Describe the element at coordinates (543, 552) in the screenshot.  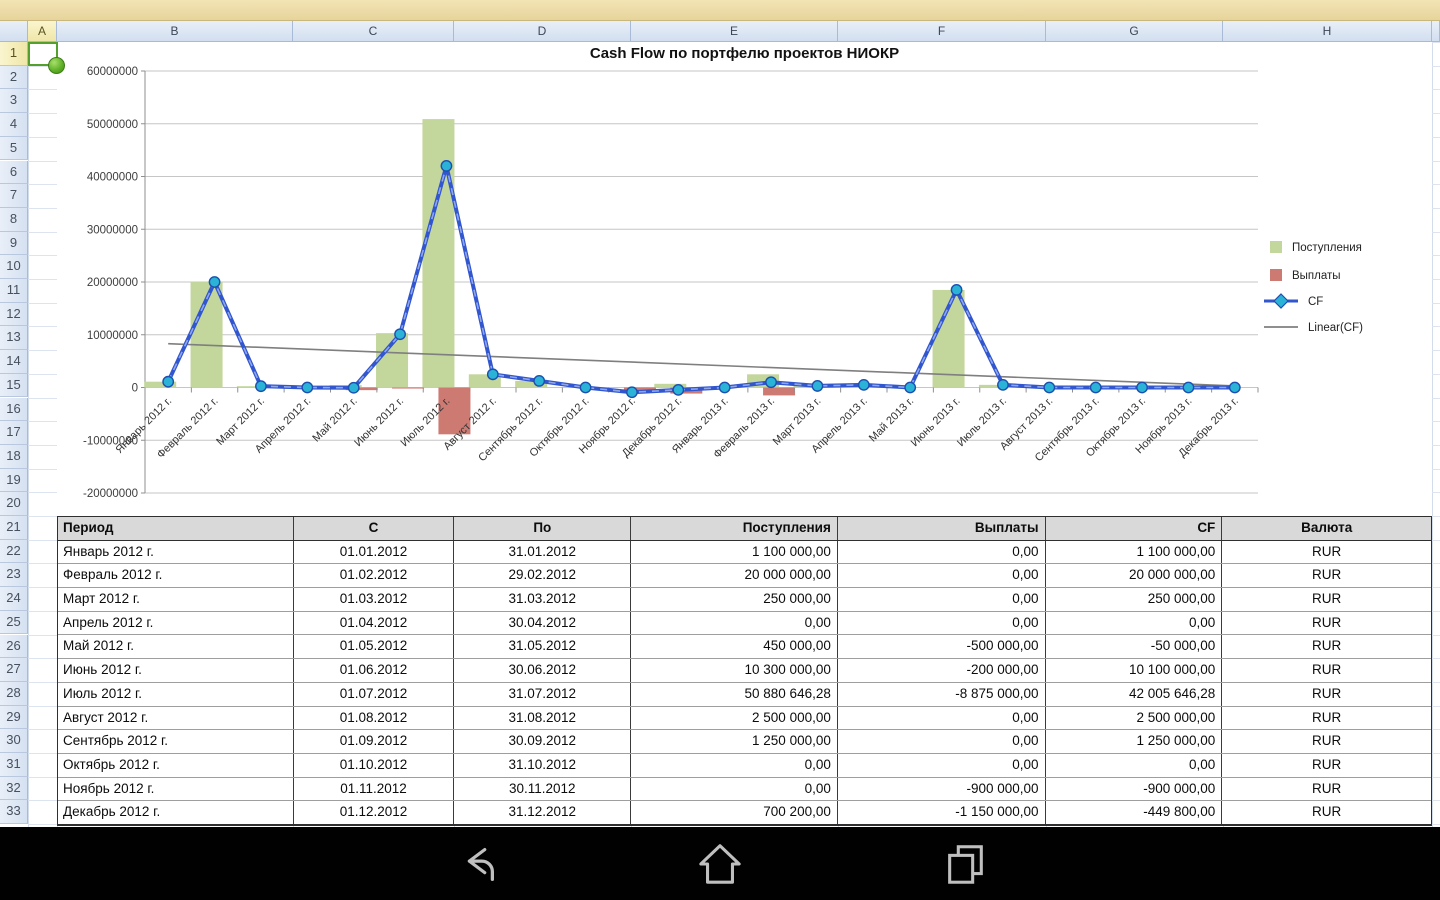
I see `table-cell: 31.01.2012` at that location.